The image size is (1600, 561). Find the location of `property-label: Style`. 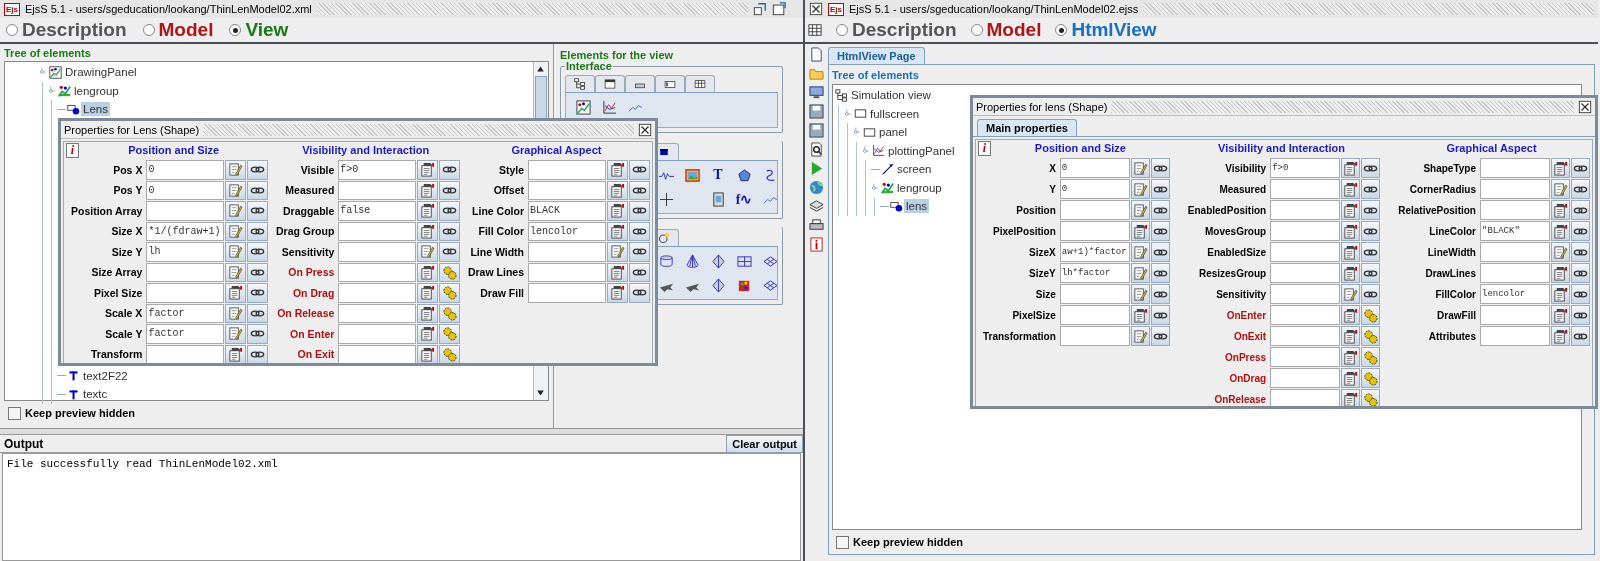

property-label: Style is located at coordinates (511, 169).